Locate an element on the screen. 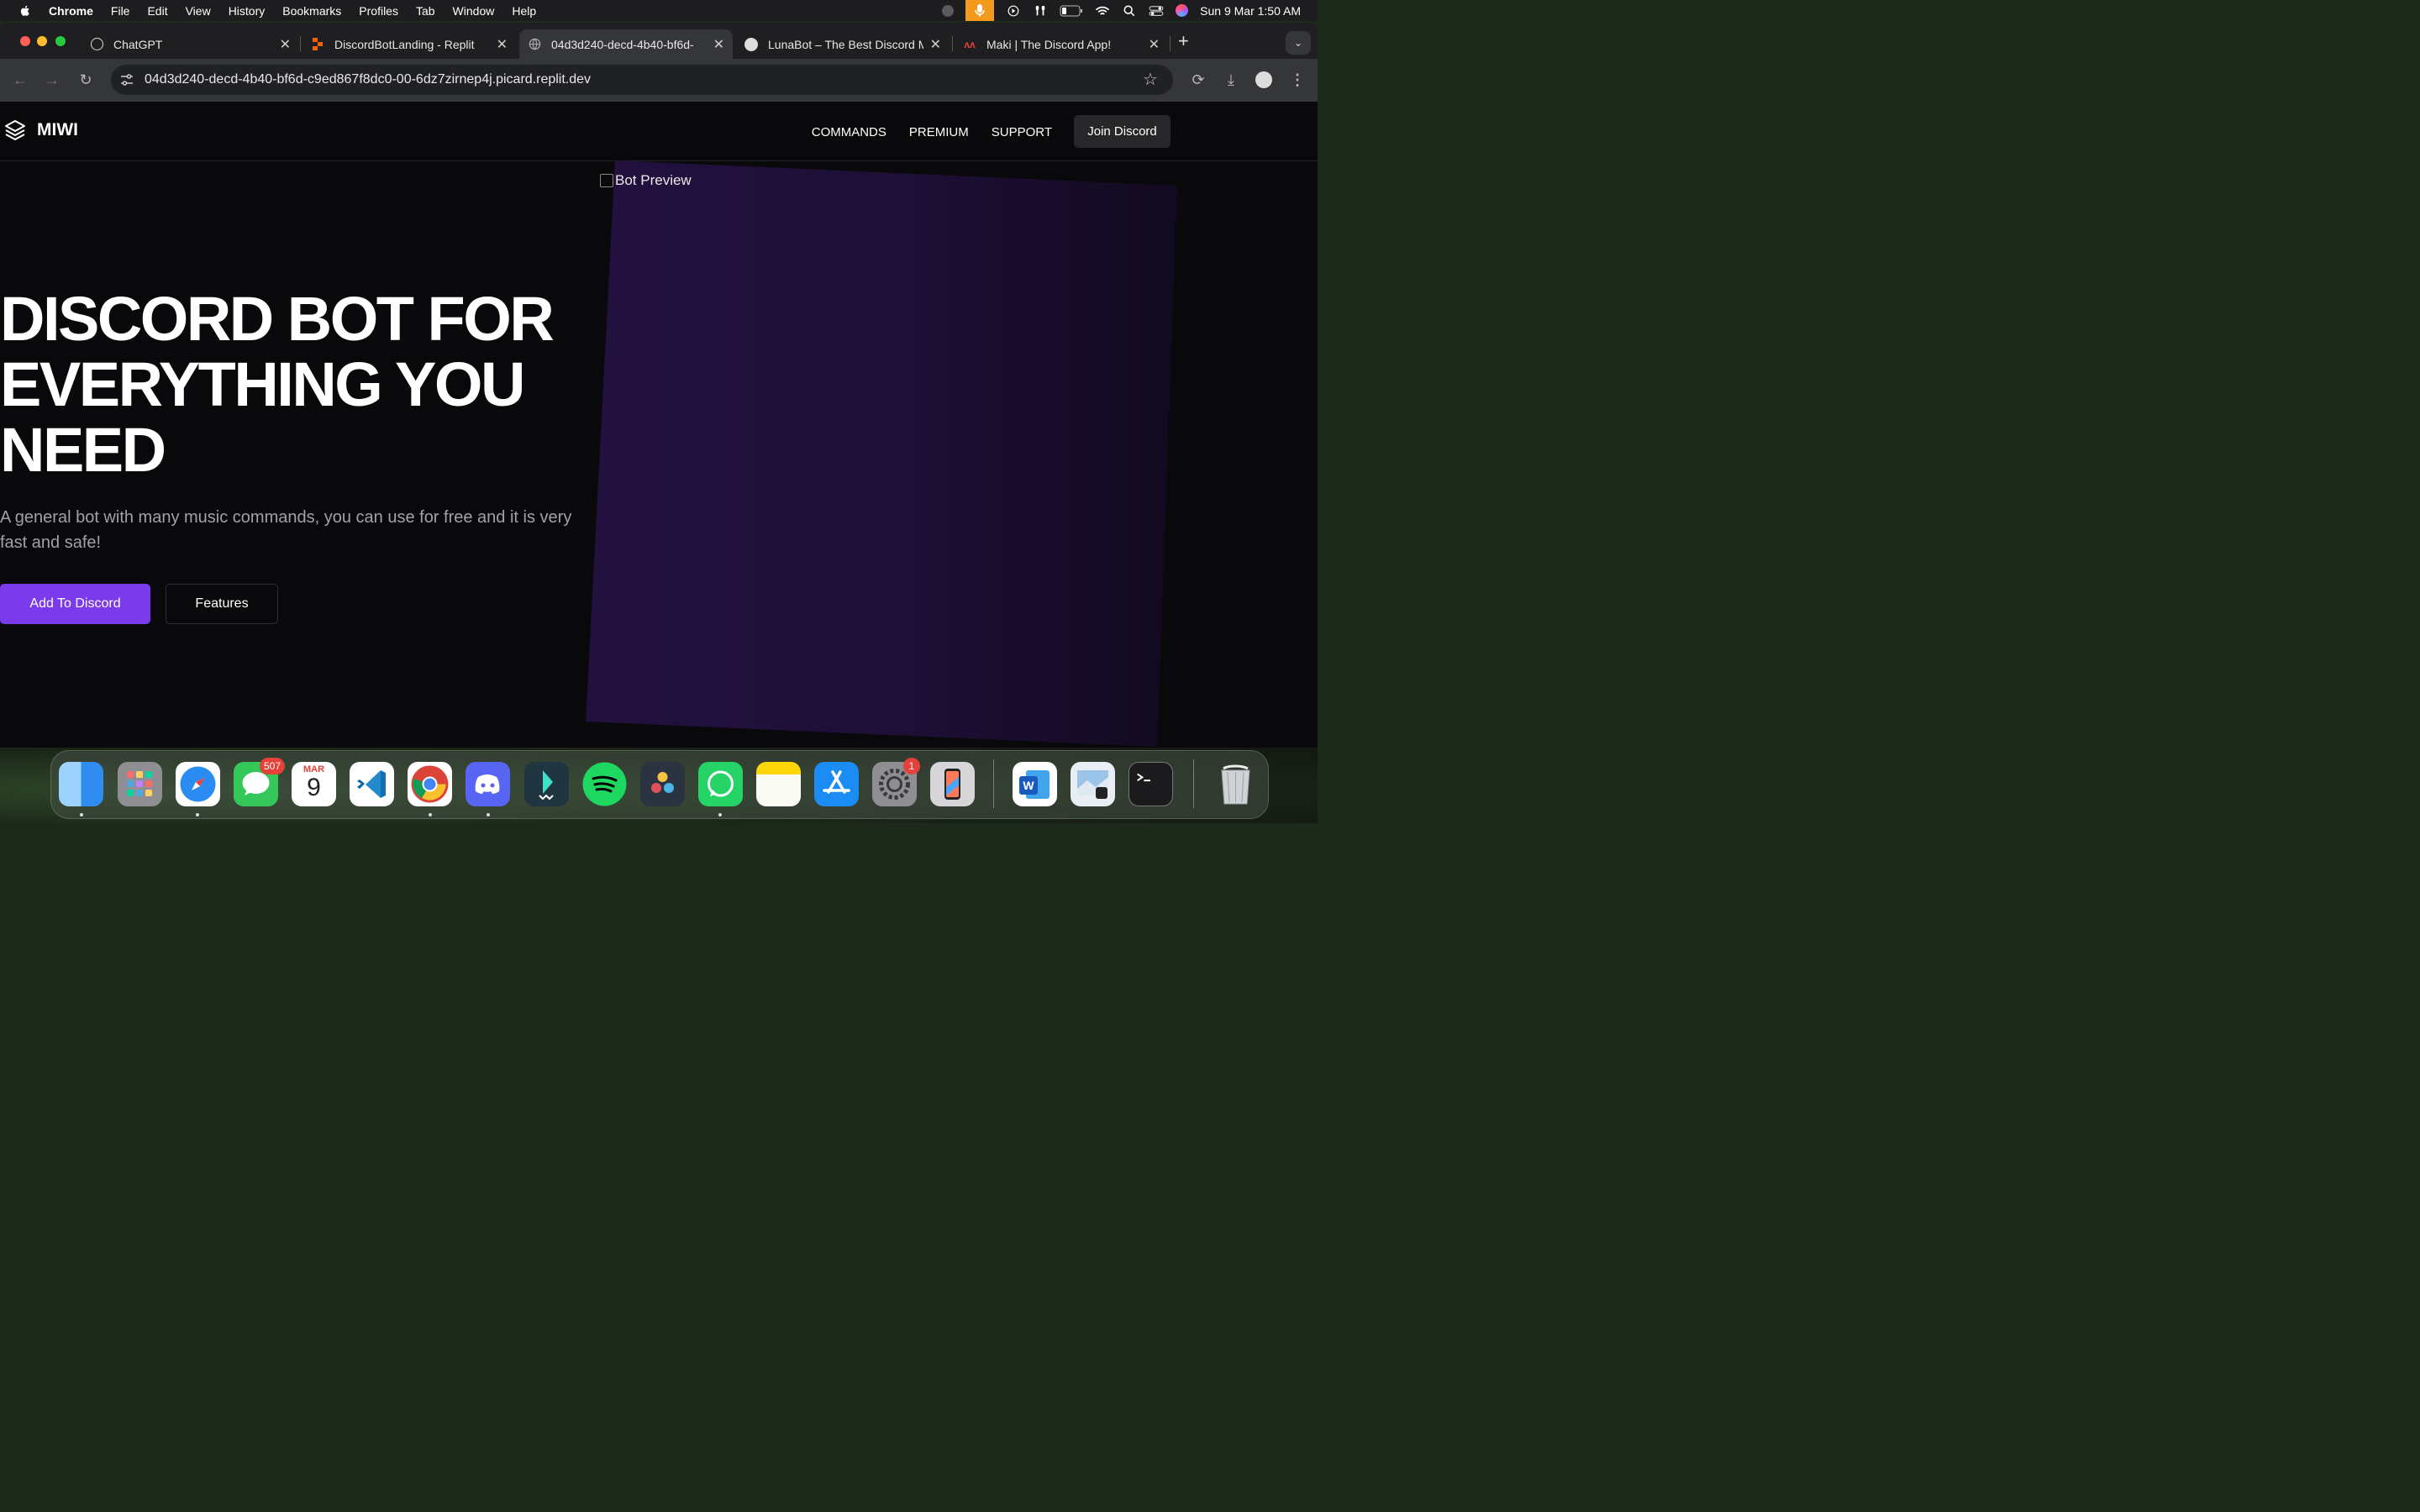 The width and height of the screenshot is (2420, 1512). tab-maki: ʌʌ Maki | The Discord App! ✕ is located at coordinates (1061, 44).